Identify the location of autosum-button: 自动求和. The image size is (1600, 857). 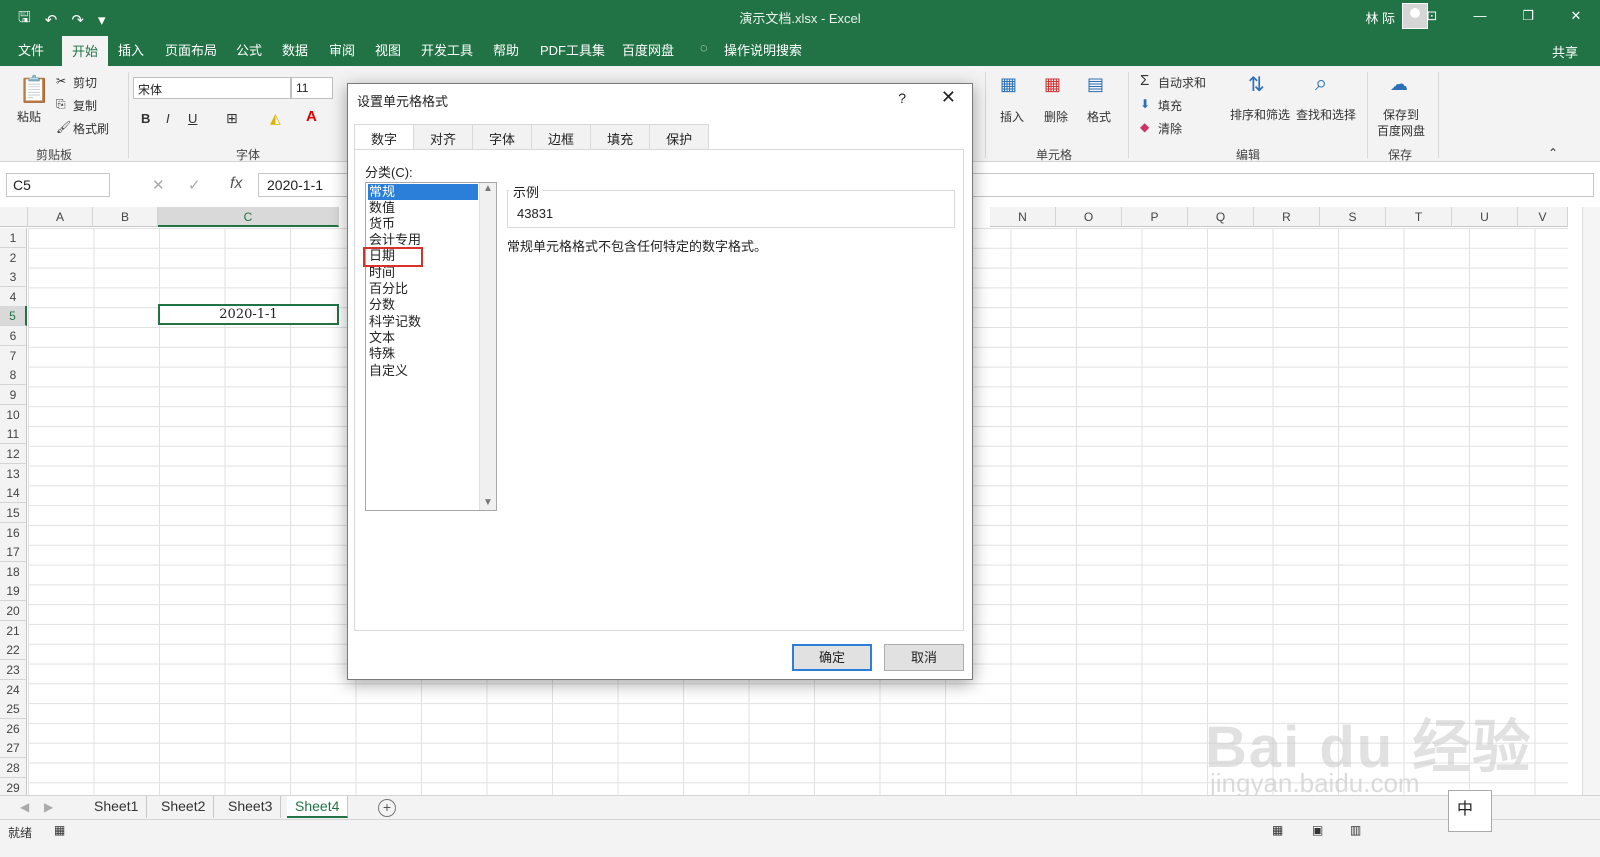
(1182, 82).